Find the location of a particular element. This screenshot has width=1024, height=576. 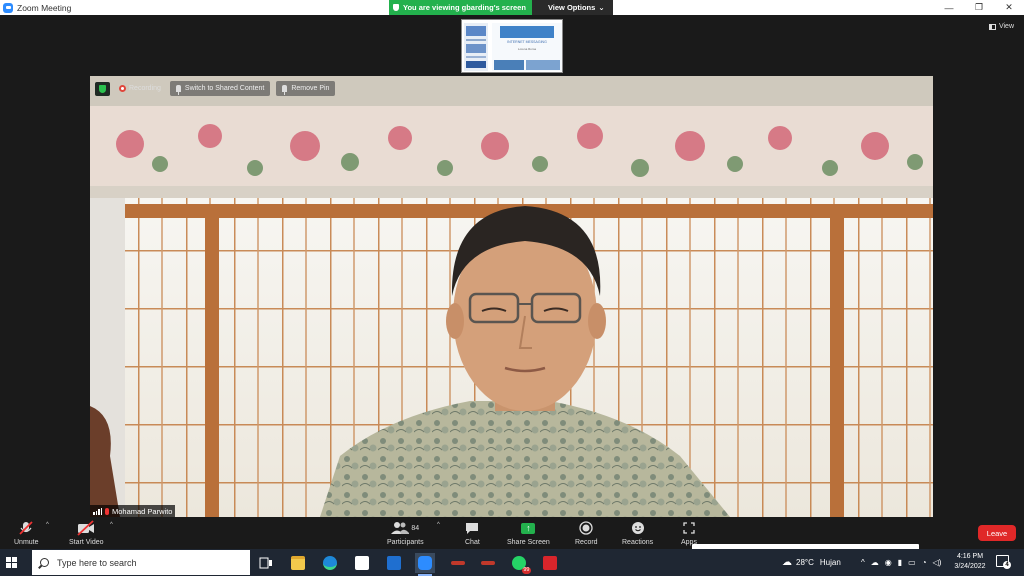

recording-label: Recording is located at coordinates (145, 88).